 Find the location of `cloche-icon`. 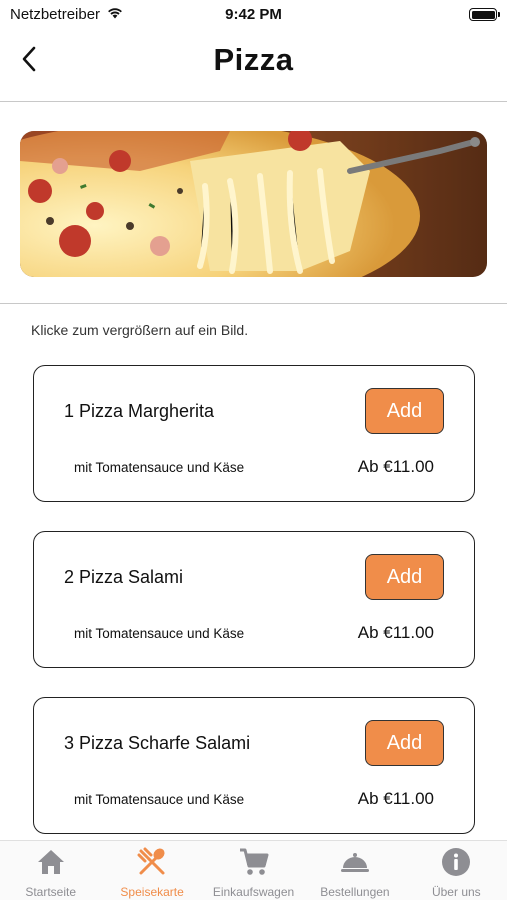

cloche-icon is located at coordinates (355, 862).